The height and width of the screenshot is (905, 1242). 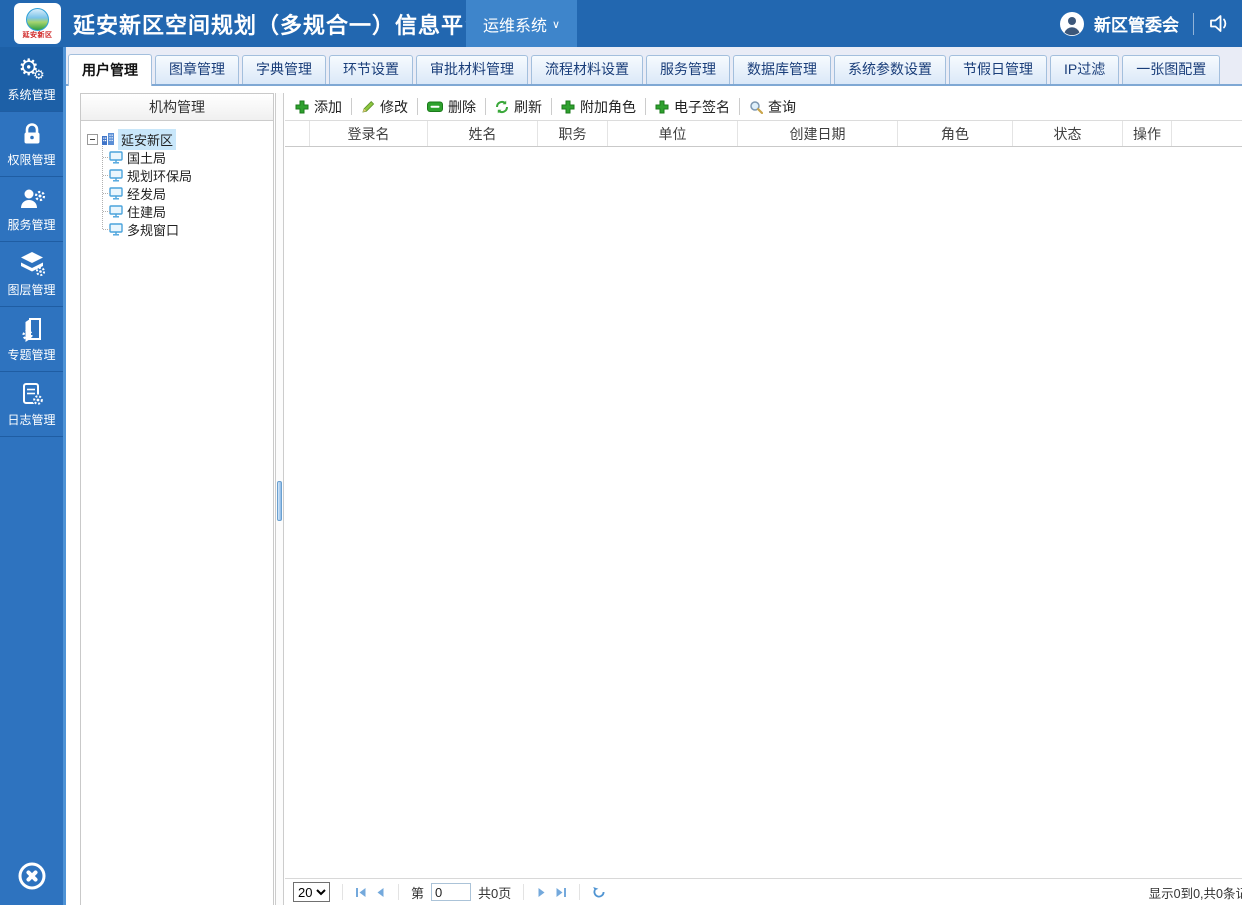 What do you see at coordinates (542, 892) in the screenshot?
I see `next-page-button` at bounding box center [542, 892].